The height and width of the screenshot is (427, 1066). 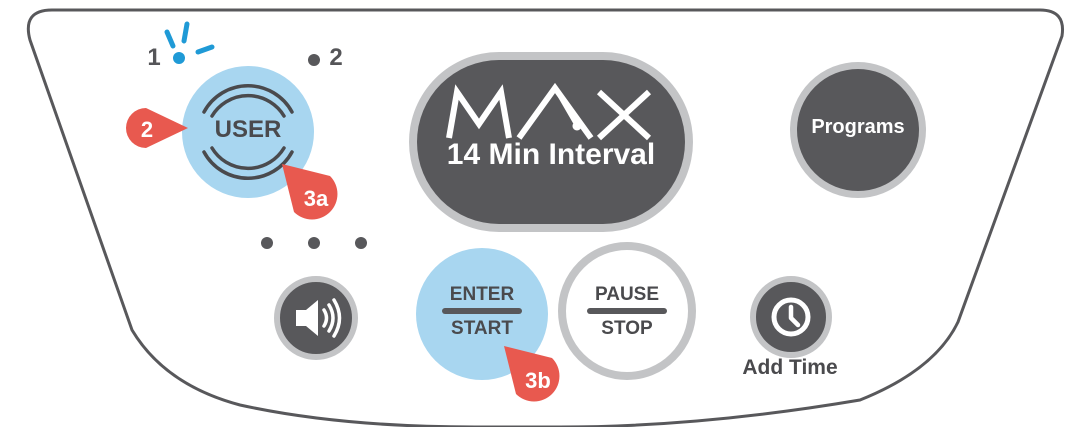 I want to click on user-button-label: USER, so click(x=248, y=129).